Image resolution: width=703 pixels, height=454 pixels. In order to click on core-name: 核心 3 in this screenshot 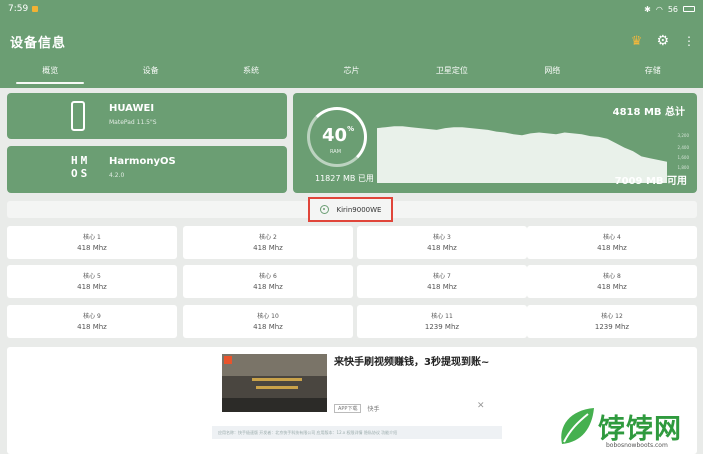, I will do `click(442, 237)`.